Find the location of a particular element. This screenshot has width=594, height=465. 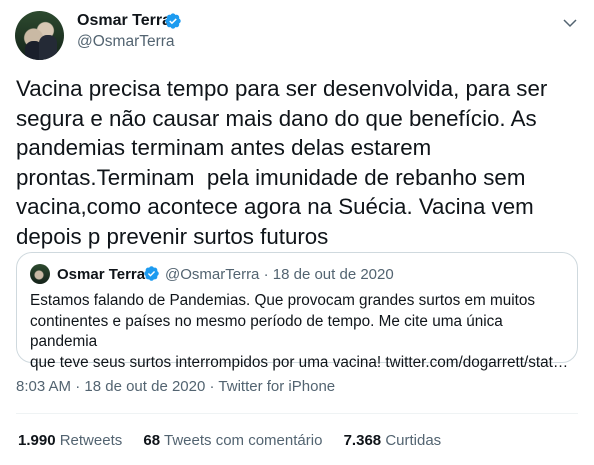

quote-author-name: Osmar Terra is located at coordinates (101, 274).